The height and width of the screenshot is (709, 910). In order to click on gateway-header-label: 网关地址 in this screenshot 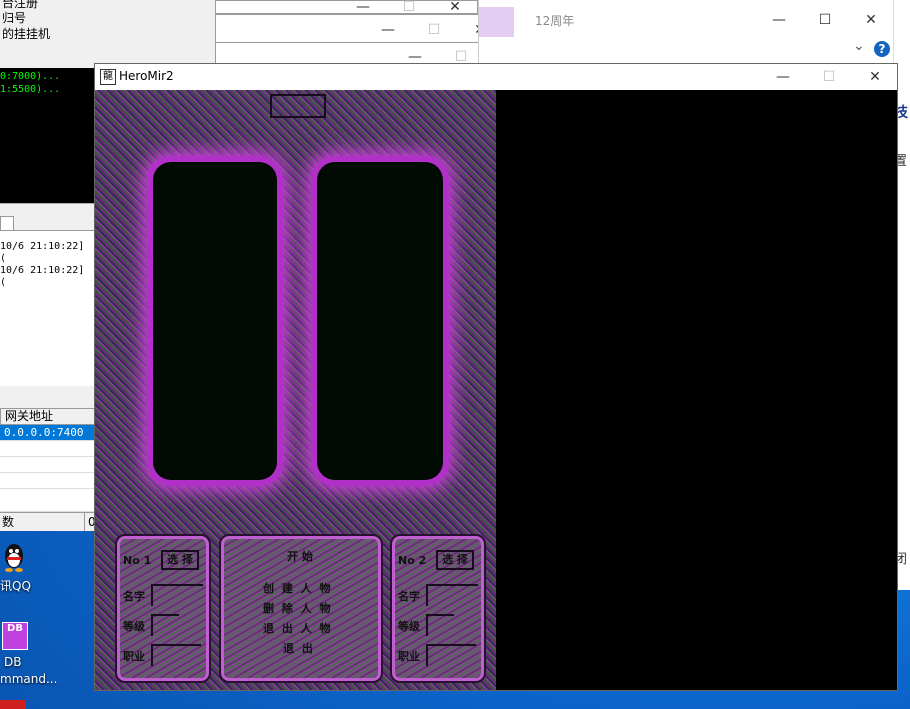, I will do `click(29, 416)`.